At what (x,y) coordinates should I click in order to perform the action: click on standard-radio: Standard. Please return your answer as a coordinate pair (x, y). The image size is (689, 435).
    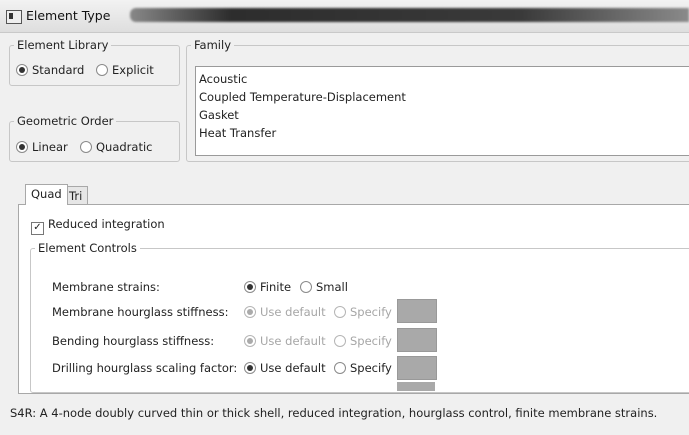
    Looking at the image, I should click on (50, 70).